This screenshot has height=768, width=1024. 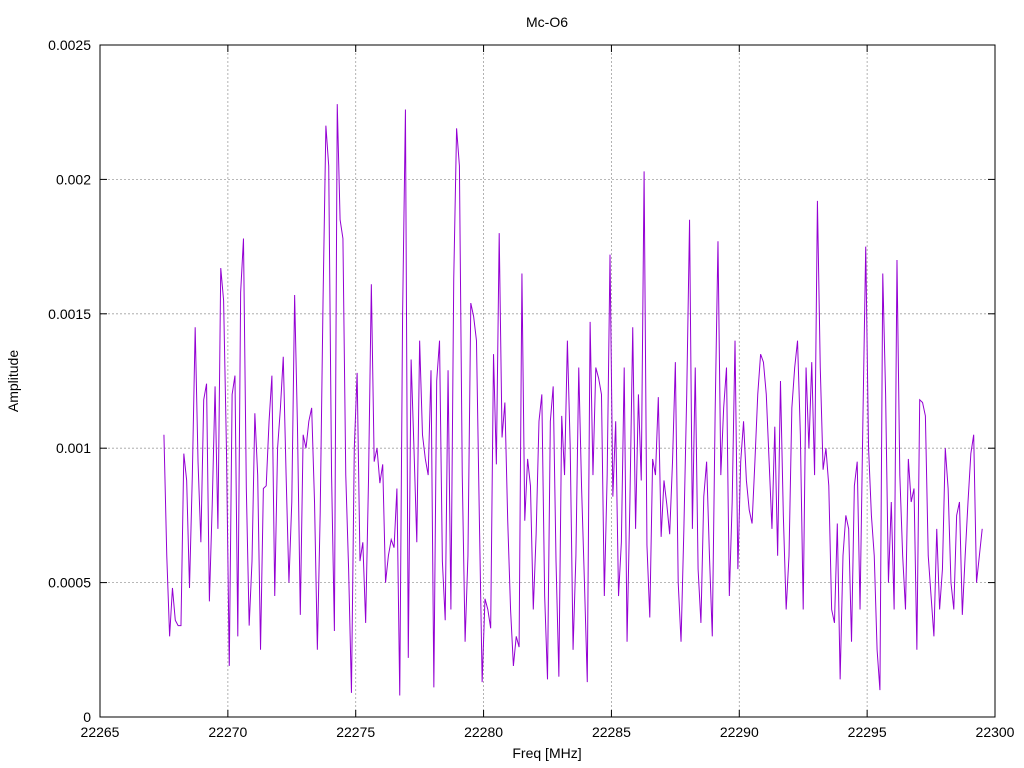 I want to click on x-tick-label: 22280, so click(x=483, y=732).